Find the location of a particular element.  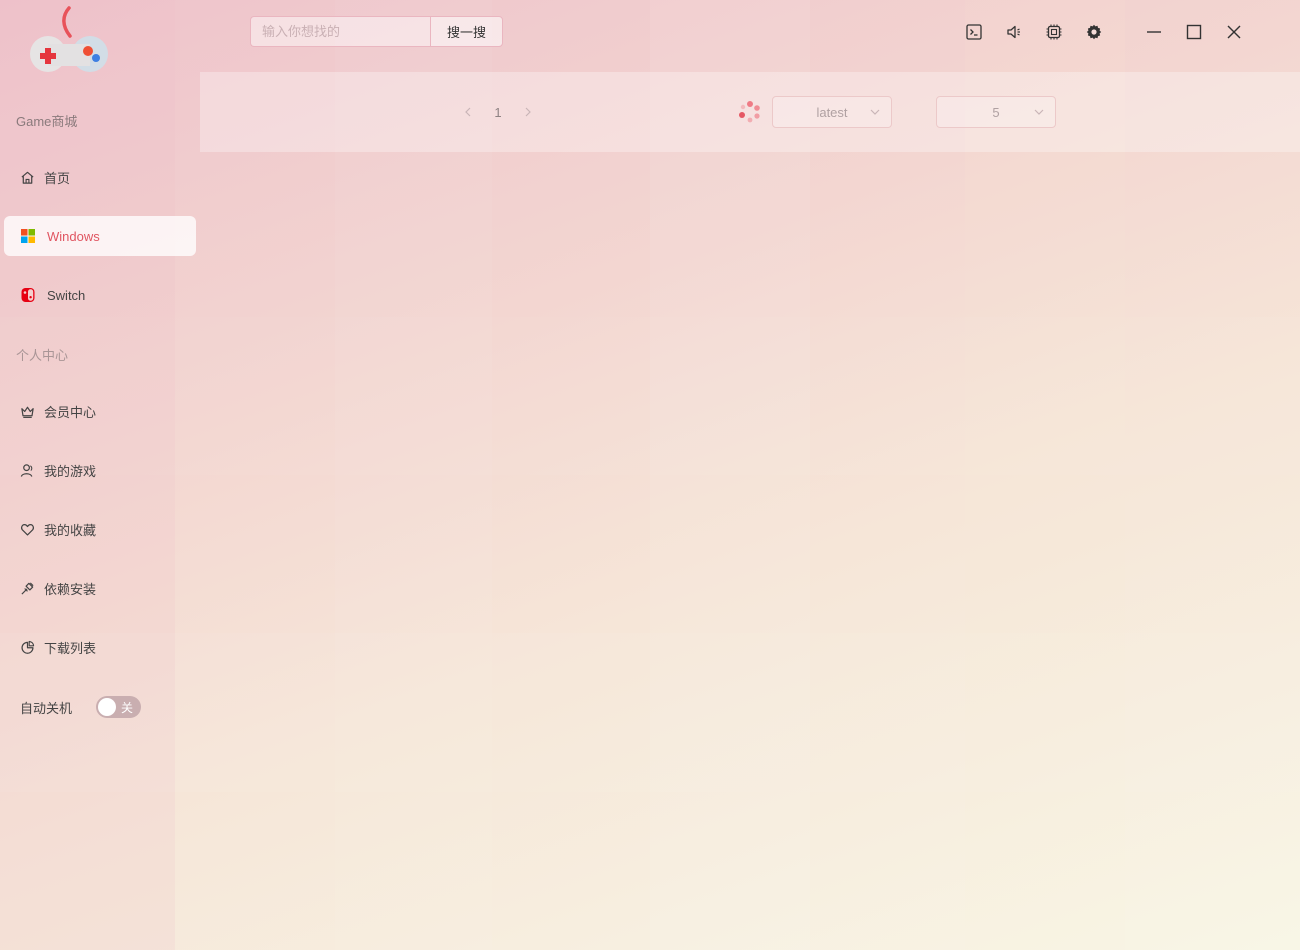

window-controls is located at coordinates (1200, 32).